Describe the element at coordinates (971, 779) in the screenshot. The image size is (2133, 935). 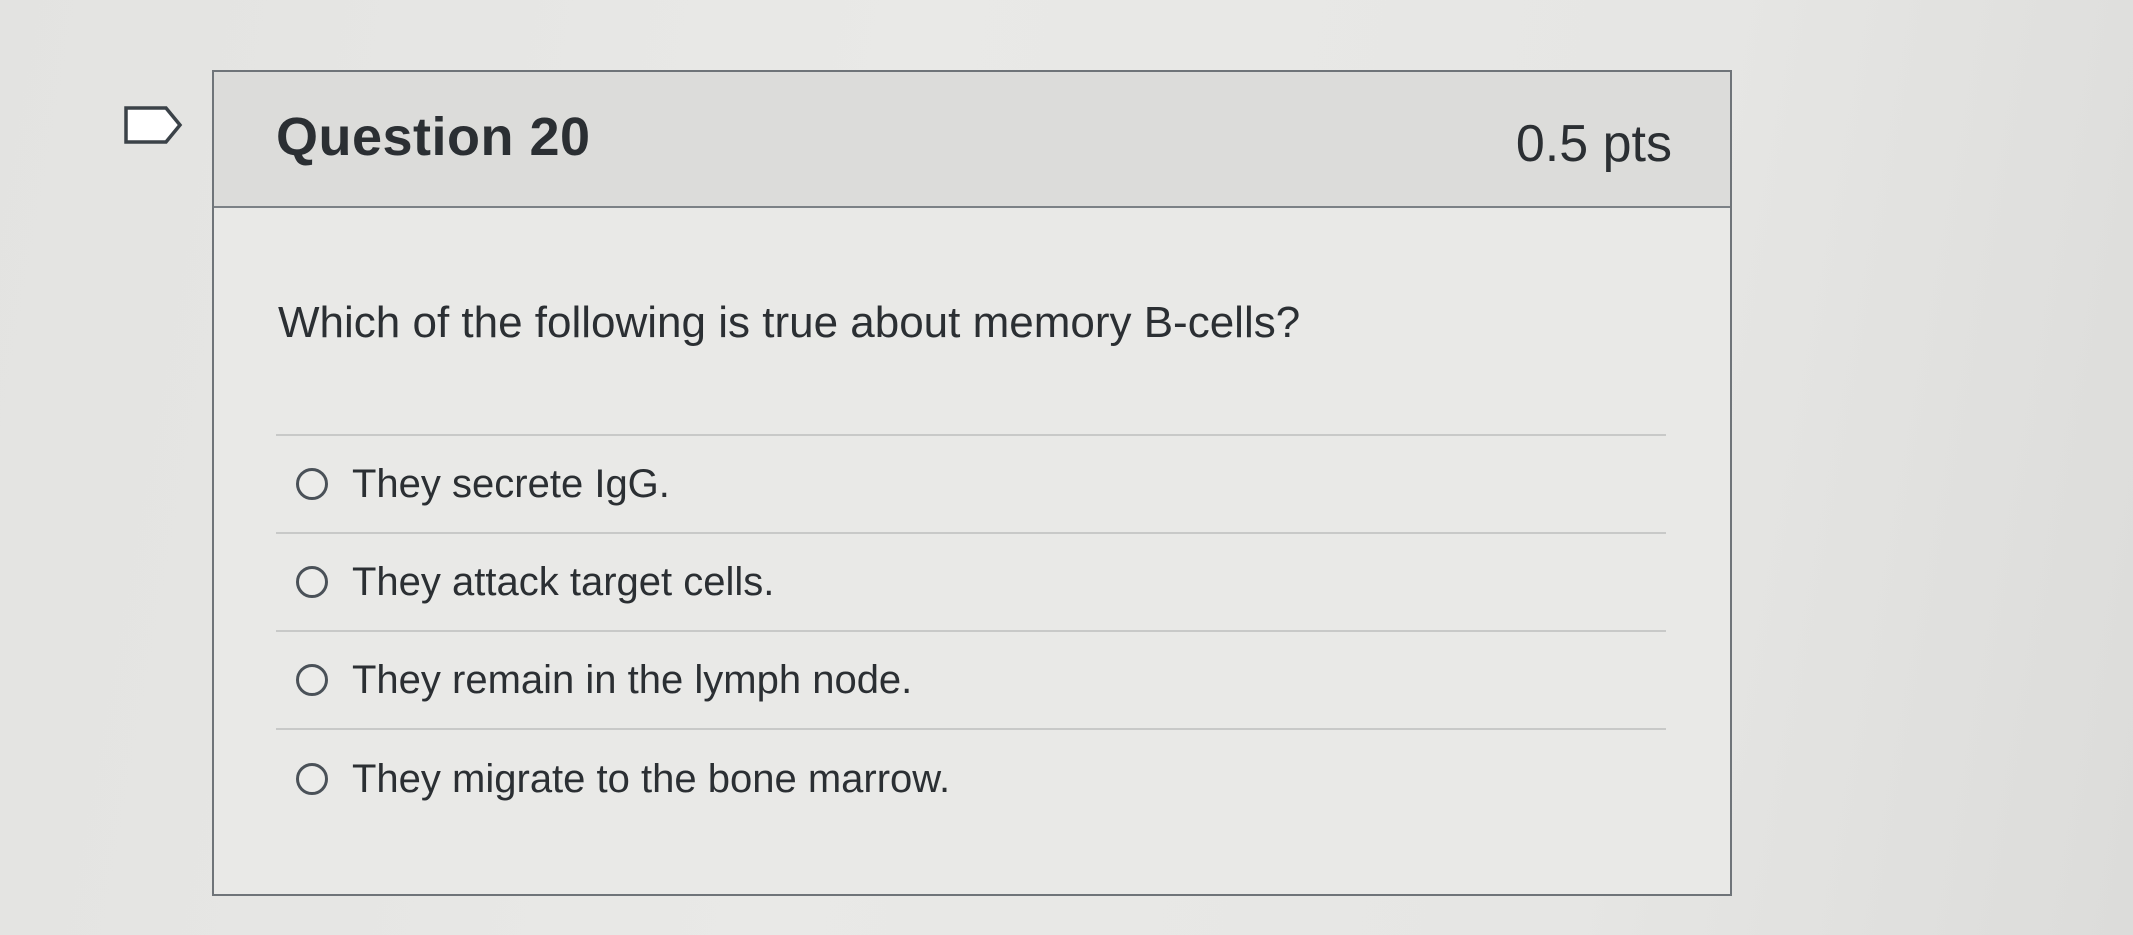
I see `answer-option: They migrate to the bone marrow.` at that location.